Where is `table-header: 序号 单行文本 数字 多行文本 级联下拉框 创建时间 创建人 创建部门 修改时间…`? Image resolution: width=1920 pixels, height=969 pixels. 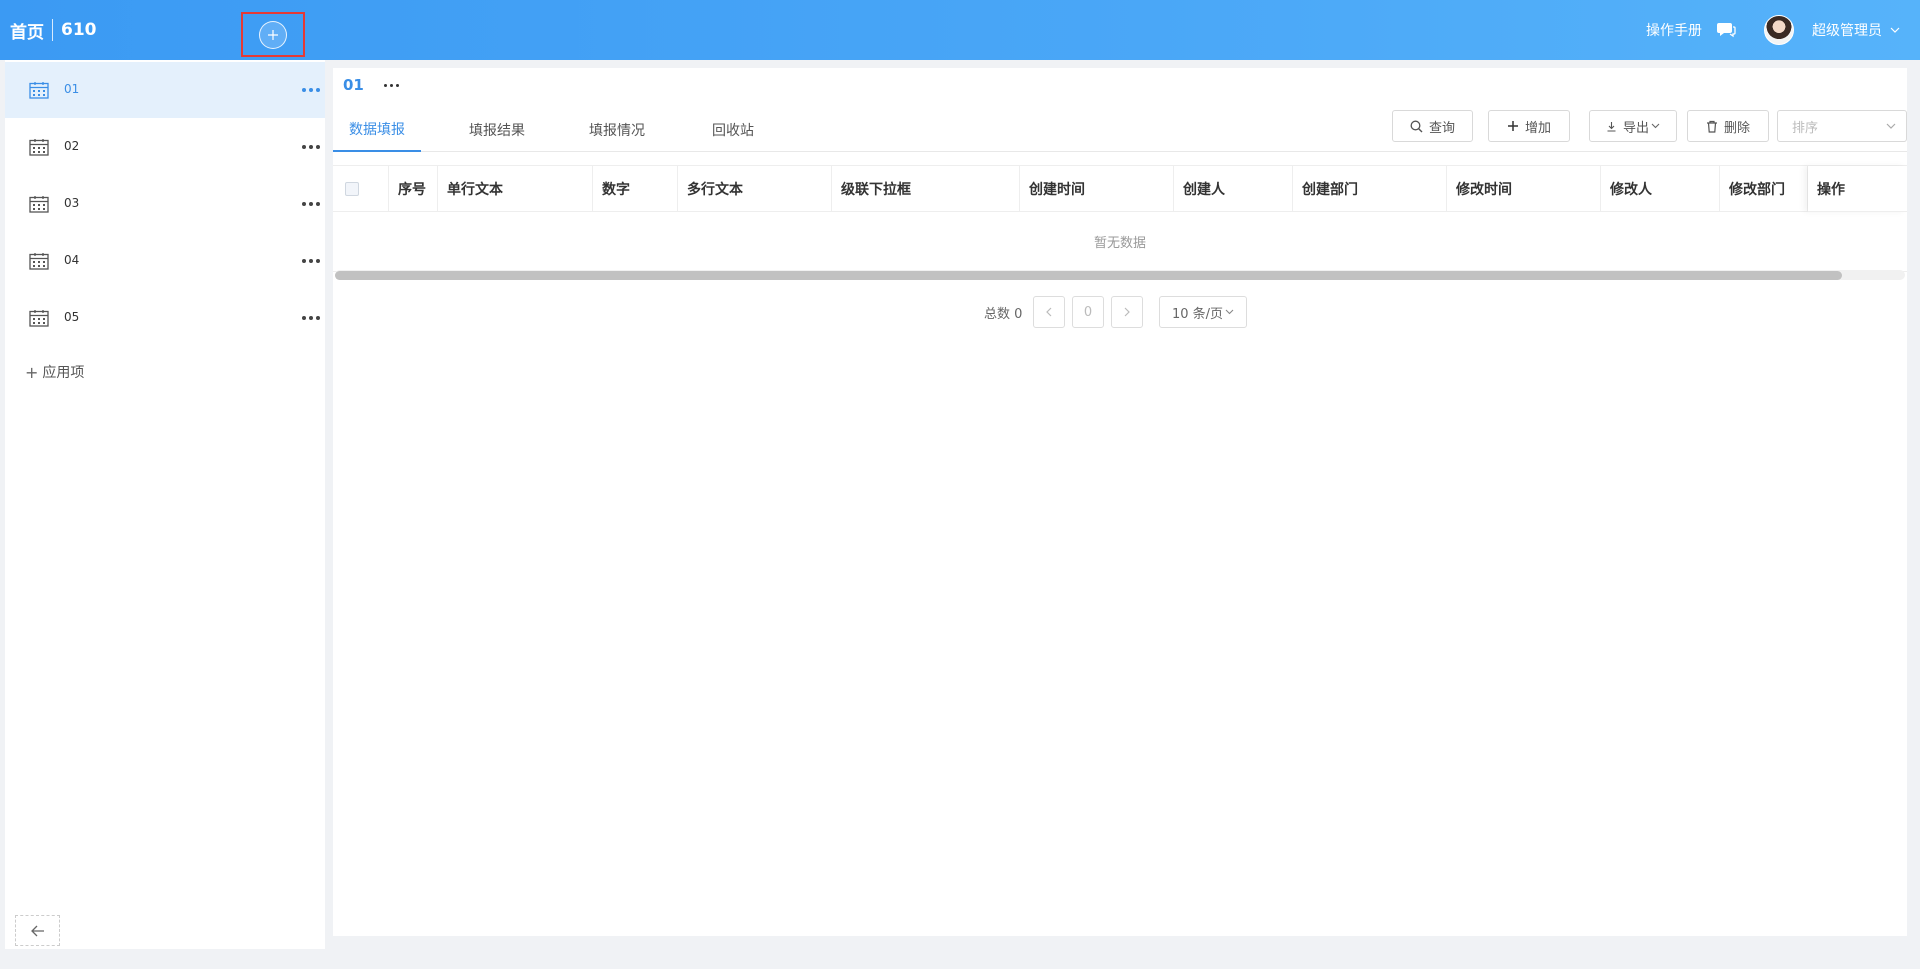
table-header: 序号 单行文本 数字 多行文本 级联下拉框 创建时间 创建人 创建部门 修改时间… is located at coordinates (1120, 188).